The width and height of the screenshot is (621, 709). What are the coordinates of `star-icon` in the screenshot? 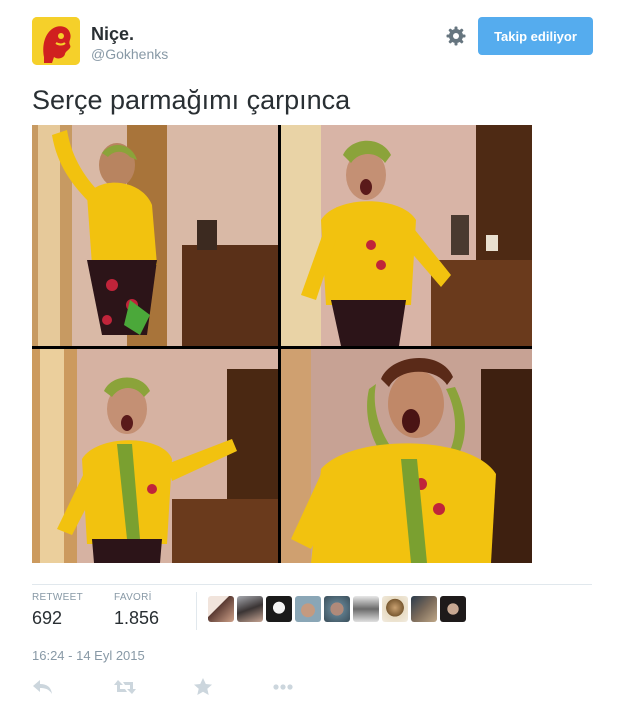 It's located at (203, 687).